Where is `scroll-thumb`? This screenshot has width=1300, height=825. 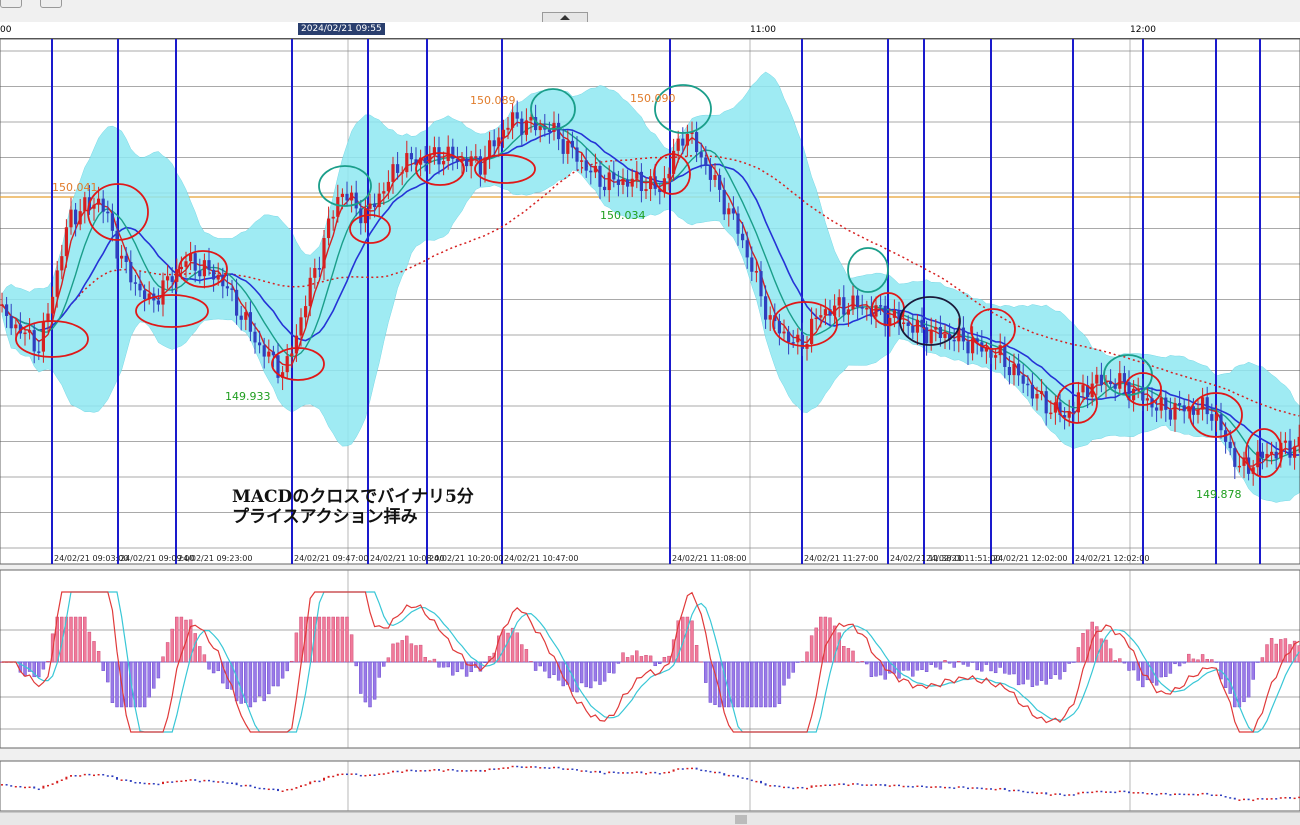
scroll-thumb is located at coordinates (741, 819).